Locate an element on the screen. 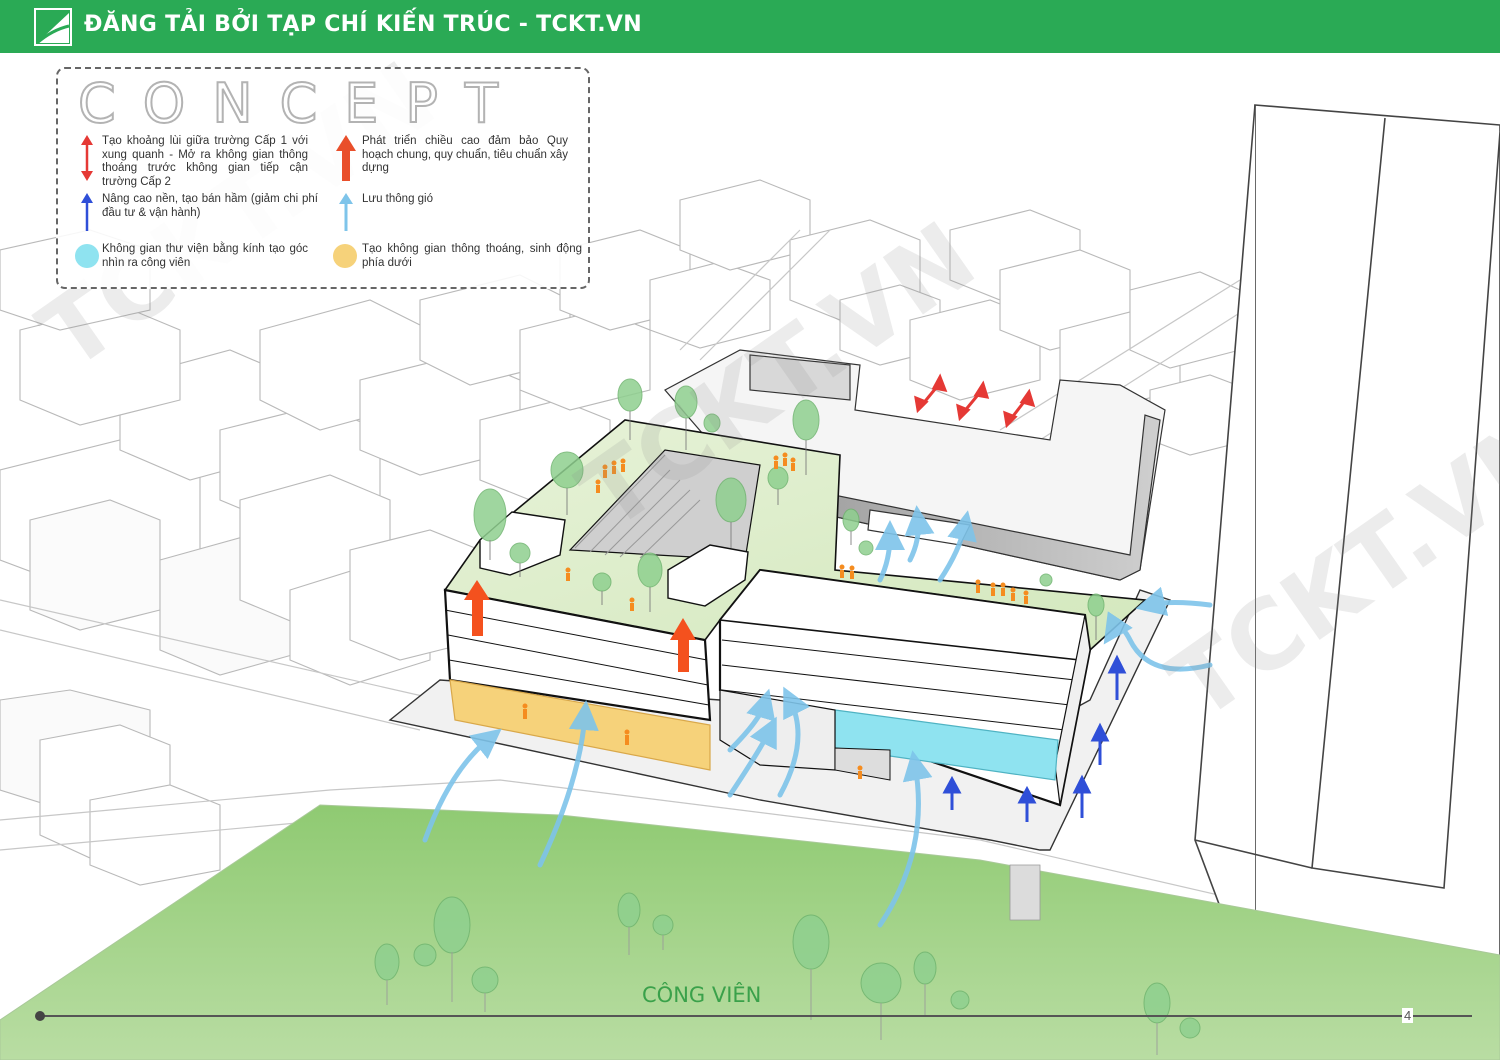 The height and width of the screenshot is (1060, 1500). yellow-circle-icon is located at coordinates (345, 258).